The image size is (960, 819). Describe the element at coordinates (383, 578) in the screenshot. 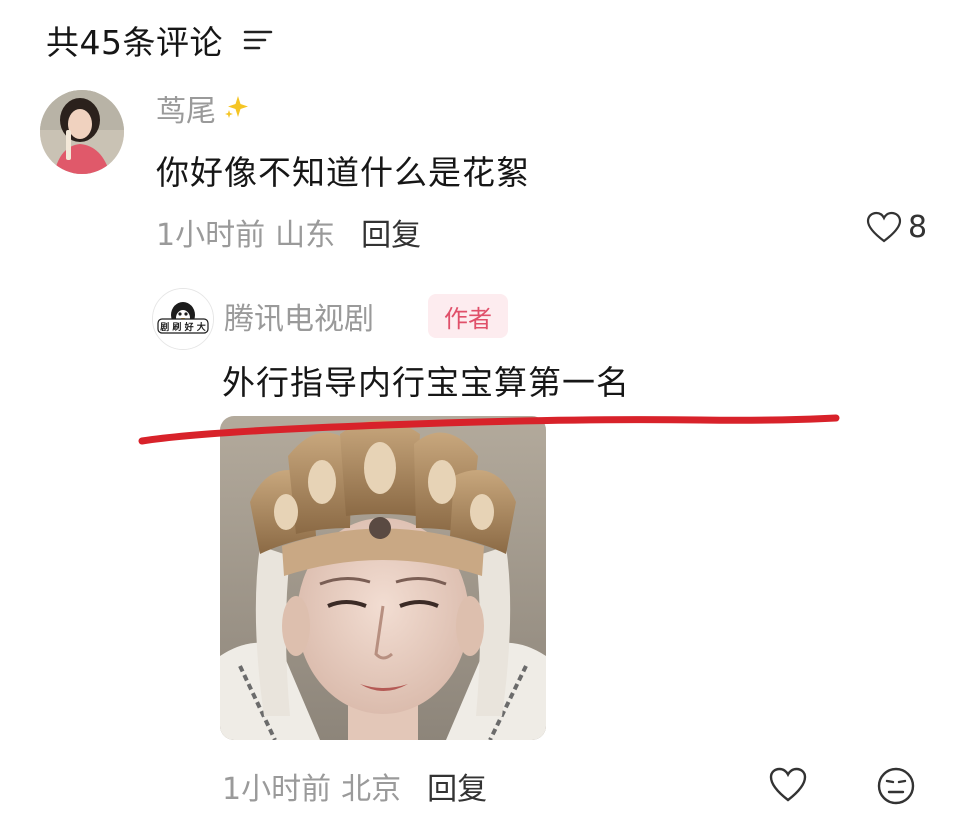

I see `reply-image` at that location.